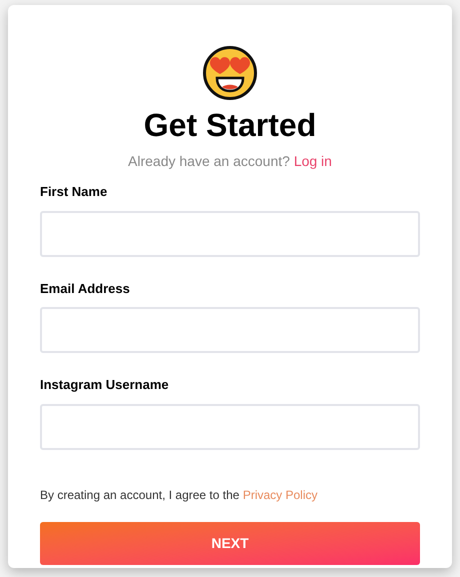  What do you see at coordinates (74, 192) in the screenshot?
I see `field-label: First Name` at bounding box center [74, 192].